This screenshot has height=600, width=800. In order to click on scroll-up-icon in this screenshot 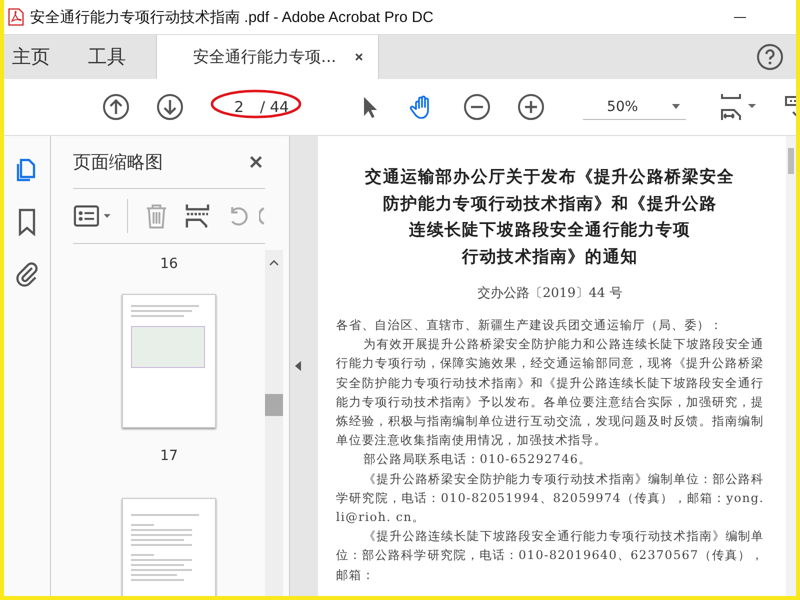, I will do `click(274, 263)`.